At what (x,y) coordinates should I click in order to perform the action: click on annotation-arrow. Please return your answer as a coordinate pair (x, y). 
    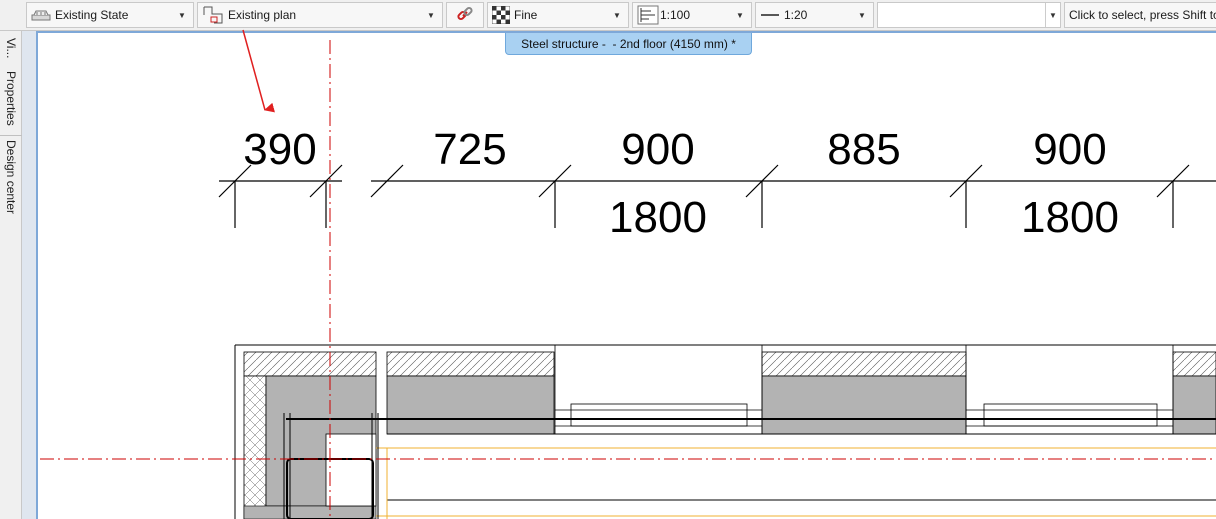
    Looking at the image, I should click on (259, 71).